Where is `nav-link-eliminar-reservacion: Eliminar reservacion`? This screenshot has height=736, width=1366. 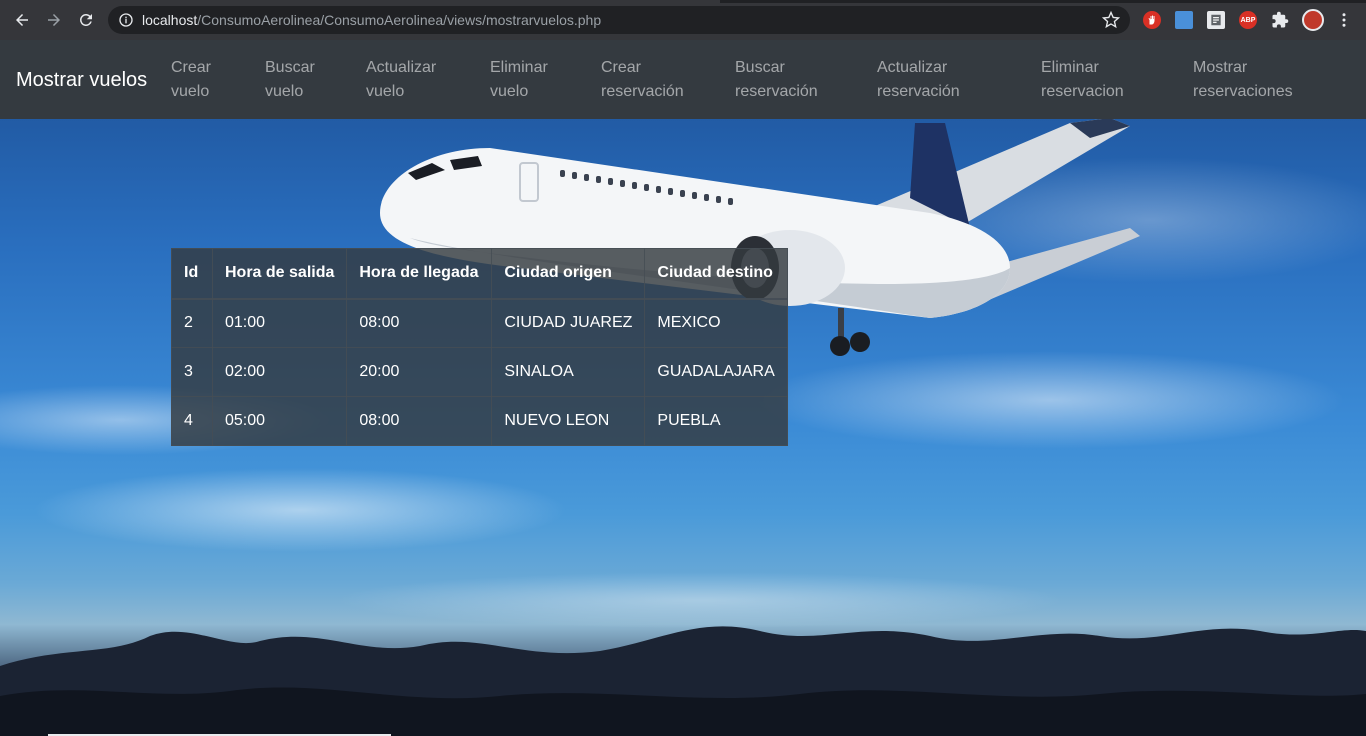 nav-link-eliminar-reservacion: Eliminar reservacion is located at coordinates (1082, 80).